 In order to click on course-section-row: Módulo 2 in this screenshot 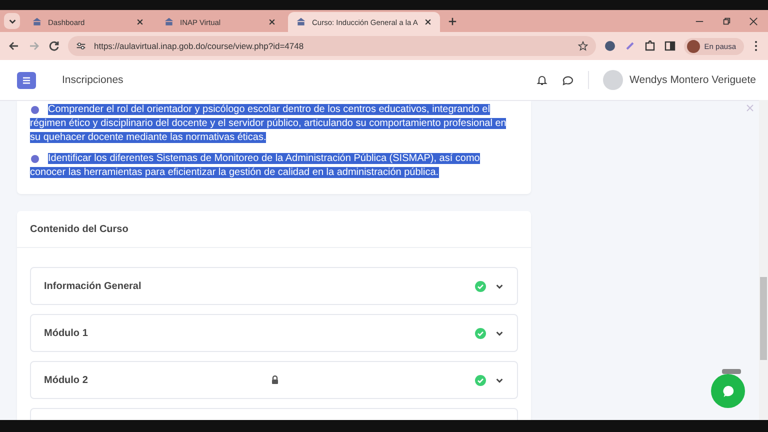, I will do `click(274, 380)`.